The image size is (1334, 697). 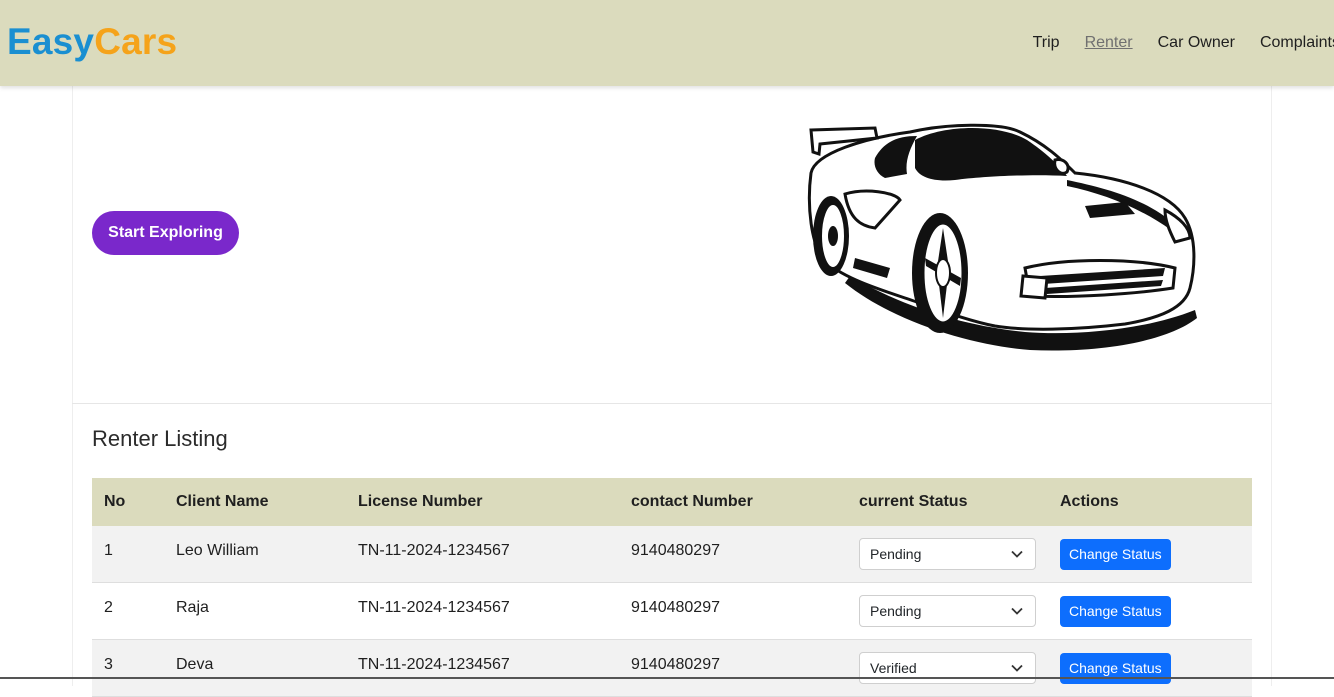 I want to click on sports-car-illustration, so click(x=1002, y=237).